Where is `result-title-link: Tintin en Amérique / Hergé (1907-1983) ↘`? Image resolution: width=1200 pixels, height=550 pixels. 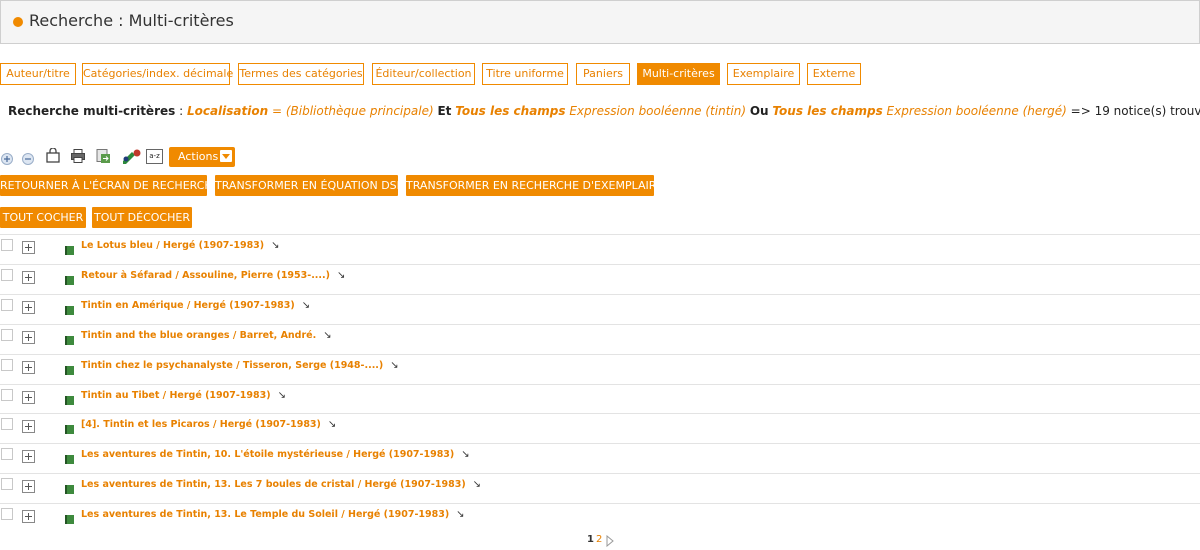
result-title-link: Tintin en Amérique / Hergé (1907-1983) ↘ is located at coordinates (195, 305).